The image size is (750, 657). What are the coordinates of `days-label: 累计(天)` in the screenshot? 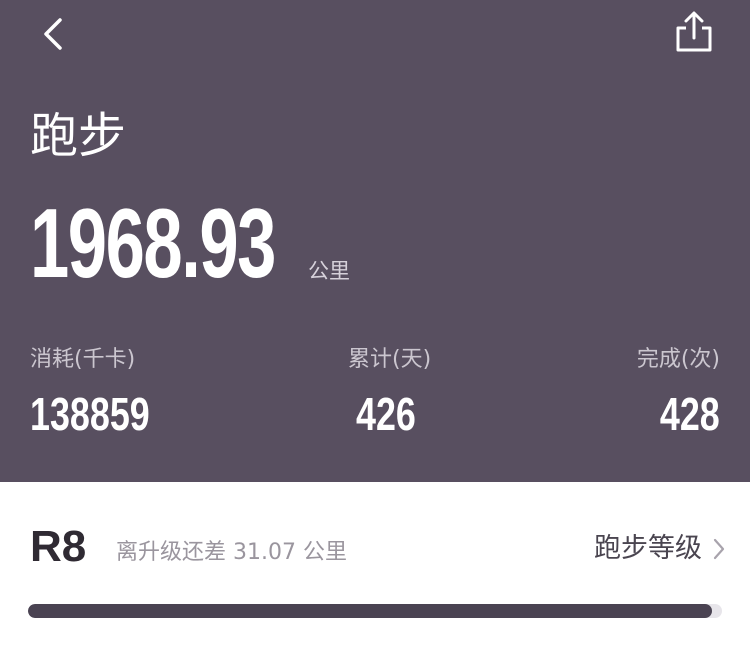 It's located at (390, 359).